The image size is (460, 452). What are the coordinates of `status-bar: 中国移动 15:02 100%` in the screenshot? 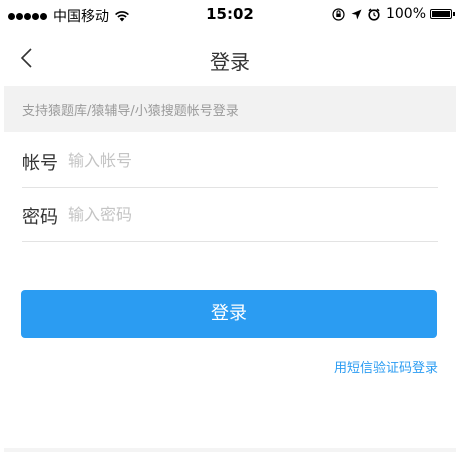 It's located at (230, 14).